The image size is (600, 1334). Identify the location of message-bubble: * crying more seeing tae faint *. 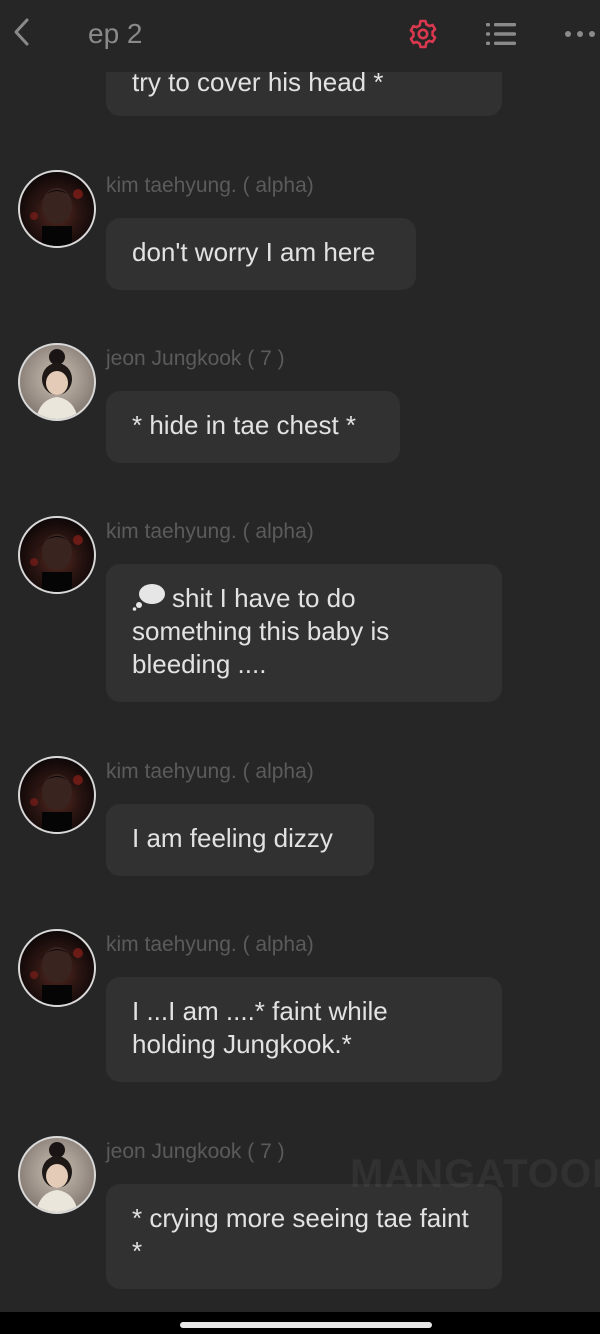
(304, 1236).